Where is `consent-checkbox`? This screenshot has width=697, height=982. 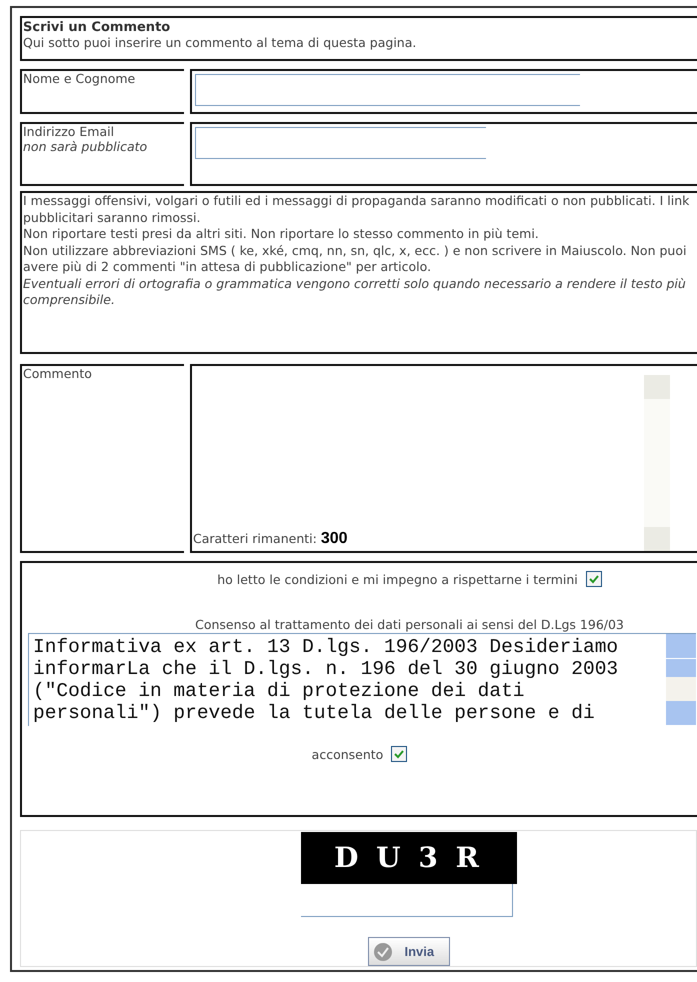
consent-checkbox is located at coordinates (399, 754).